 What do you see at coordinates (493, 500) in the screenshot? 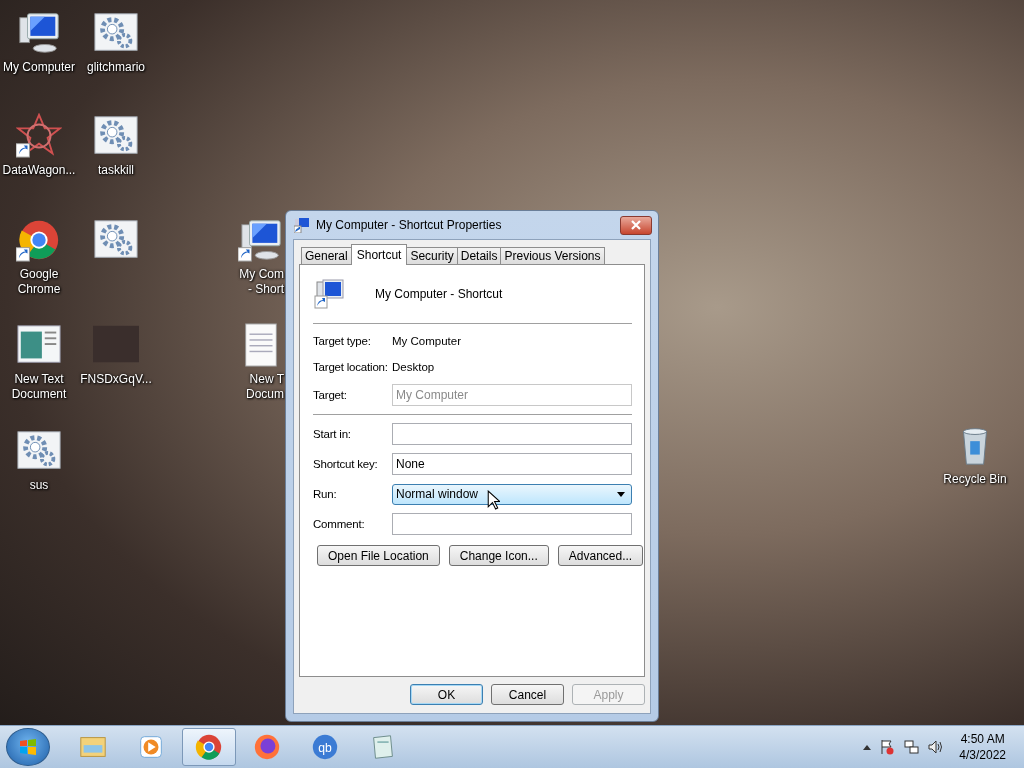
I see `mouse-cursor-icon` at bounding box center [493, 500].